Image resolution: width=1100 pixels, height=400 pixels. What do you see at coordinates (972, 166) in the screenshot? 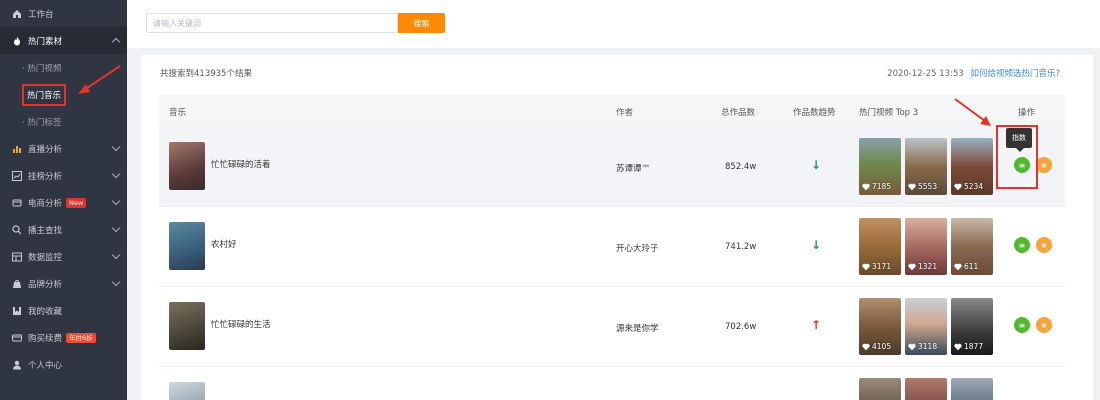
I see `video-thumbnail: 5234` at bounding box center [972, 166].